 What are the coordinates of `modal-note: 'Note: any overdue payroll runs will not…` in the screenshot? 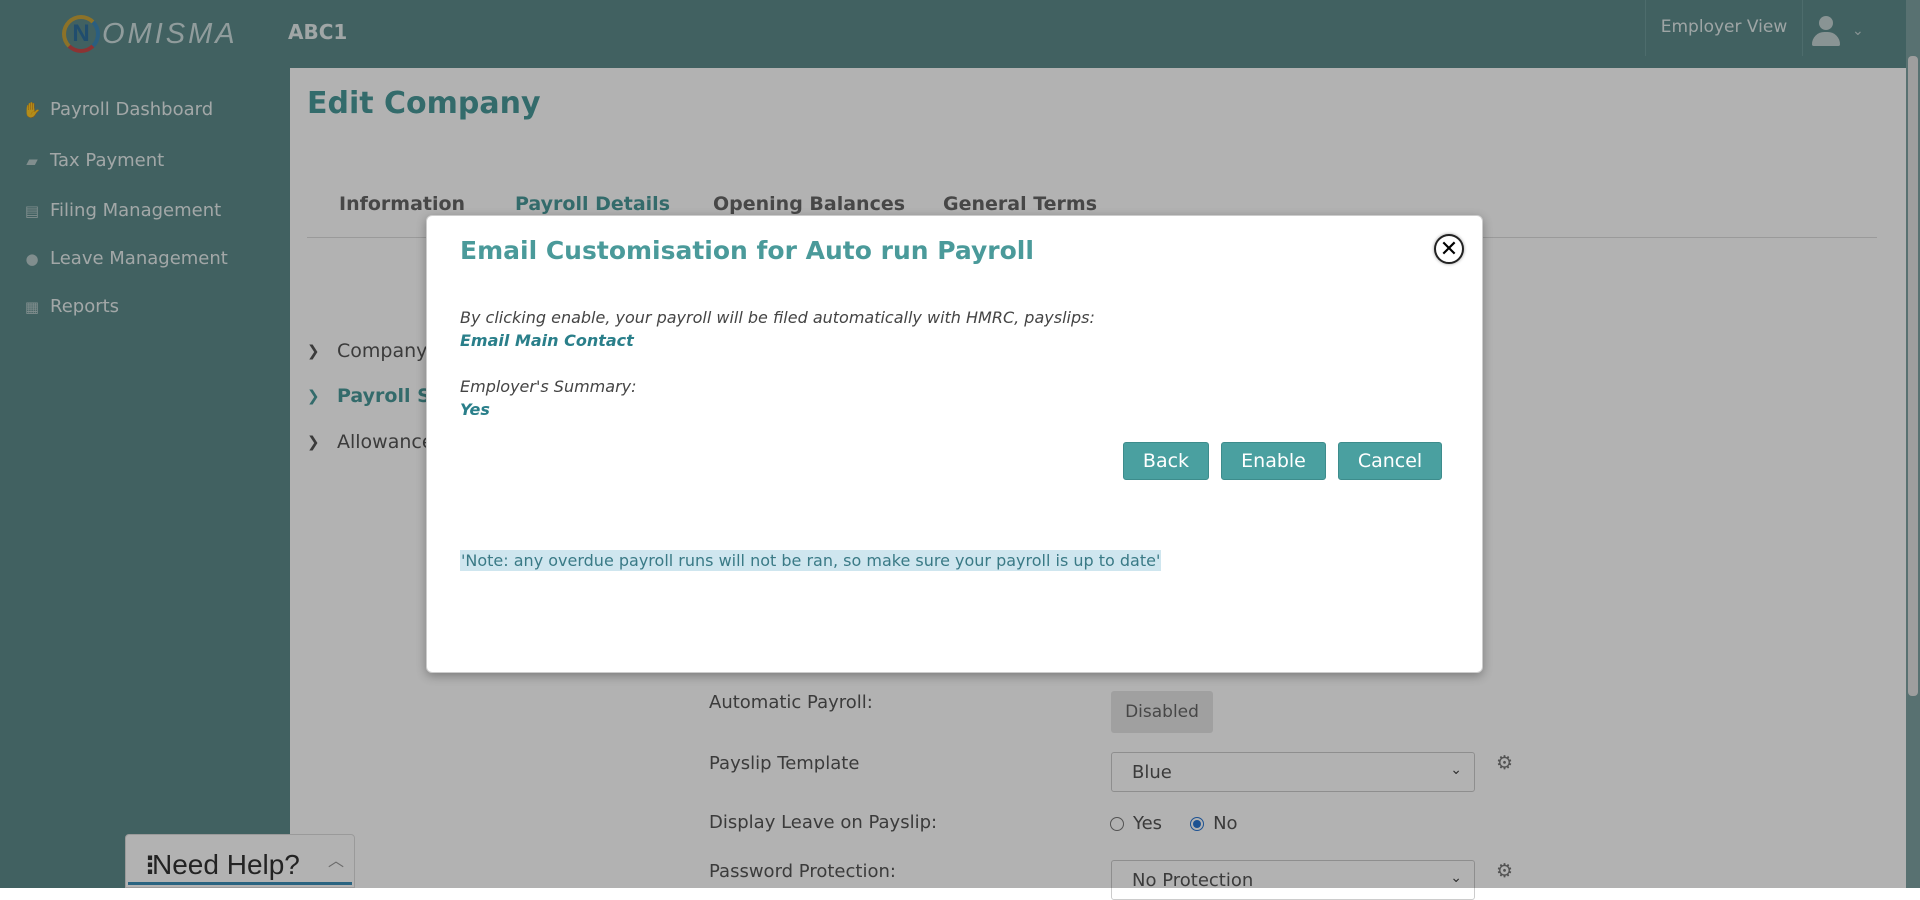 It's located at (811, 560).